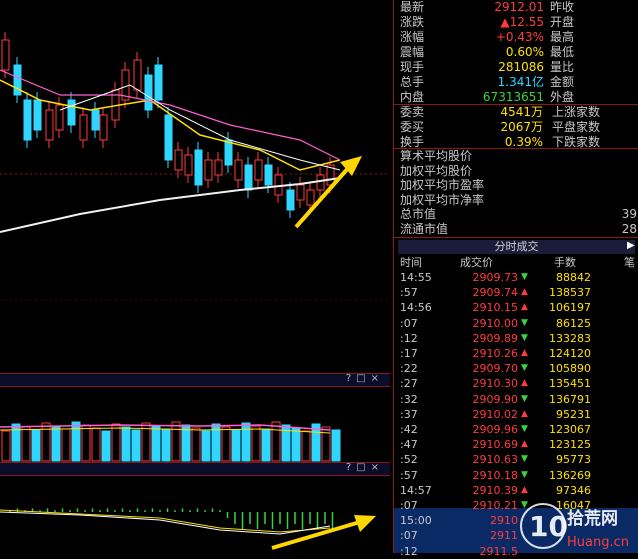  What do you see at coordinates (412, 97) in the screenshot?
I see `quote-label: 内盘` at bounding box center [412, 97].